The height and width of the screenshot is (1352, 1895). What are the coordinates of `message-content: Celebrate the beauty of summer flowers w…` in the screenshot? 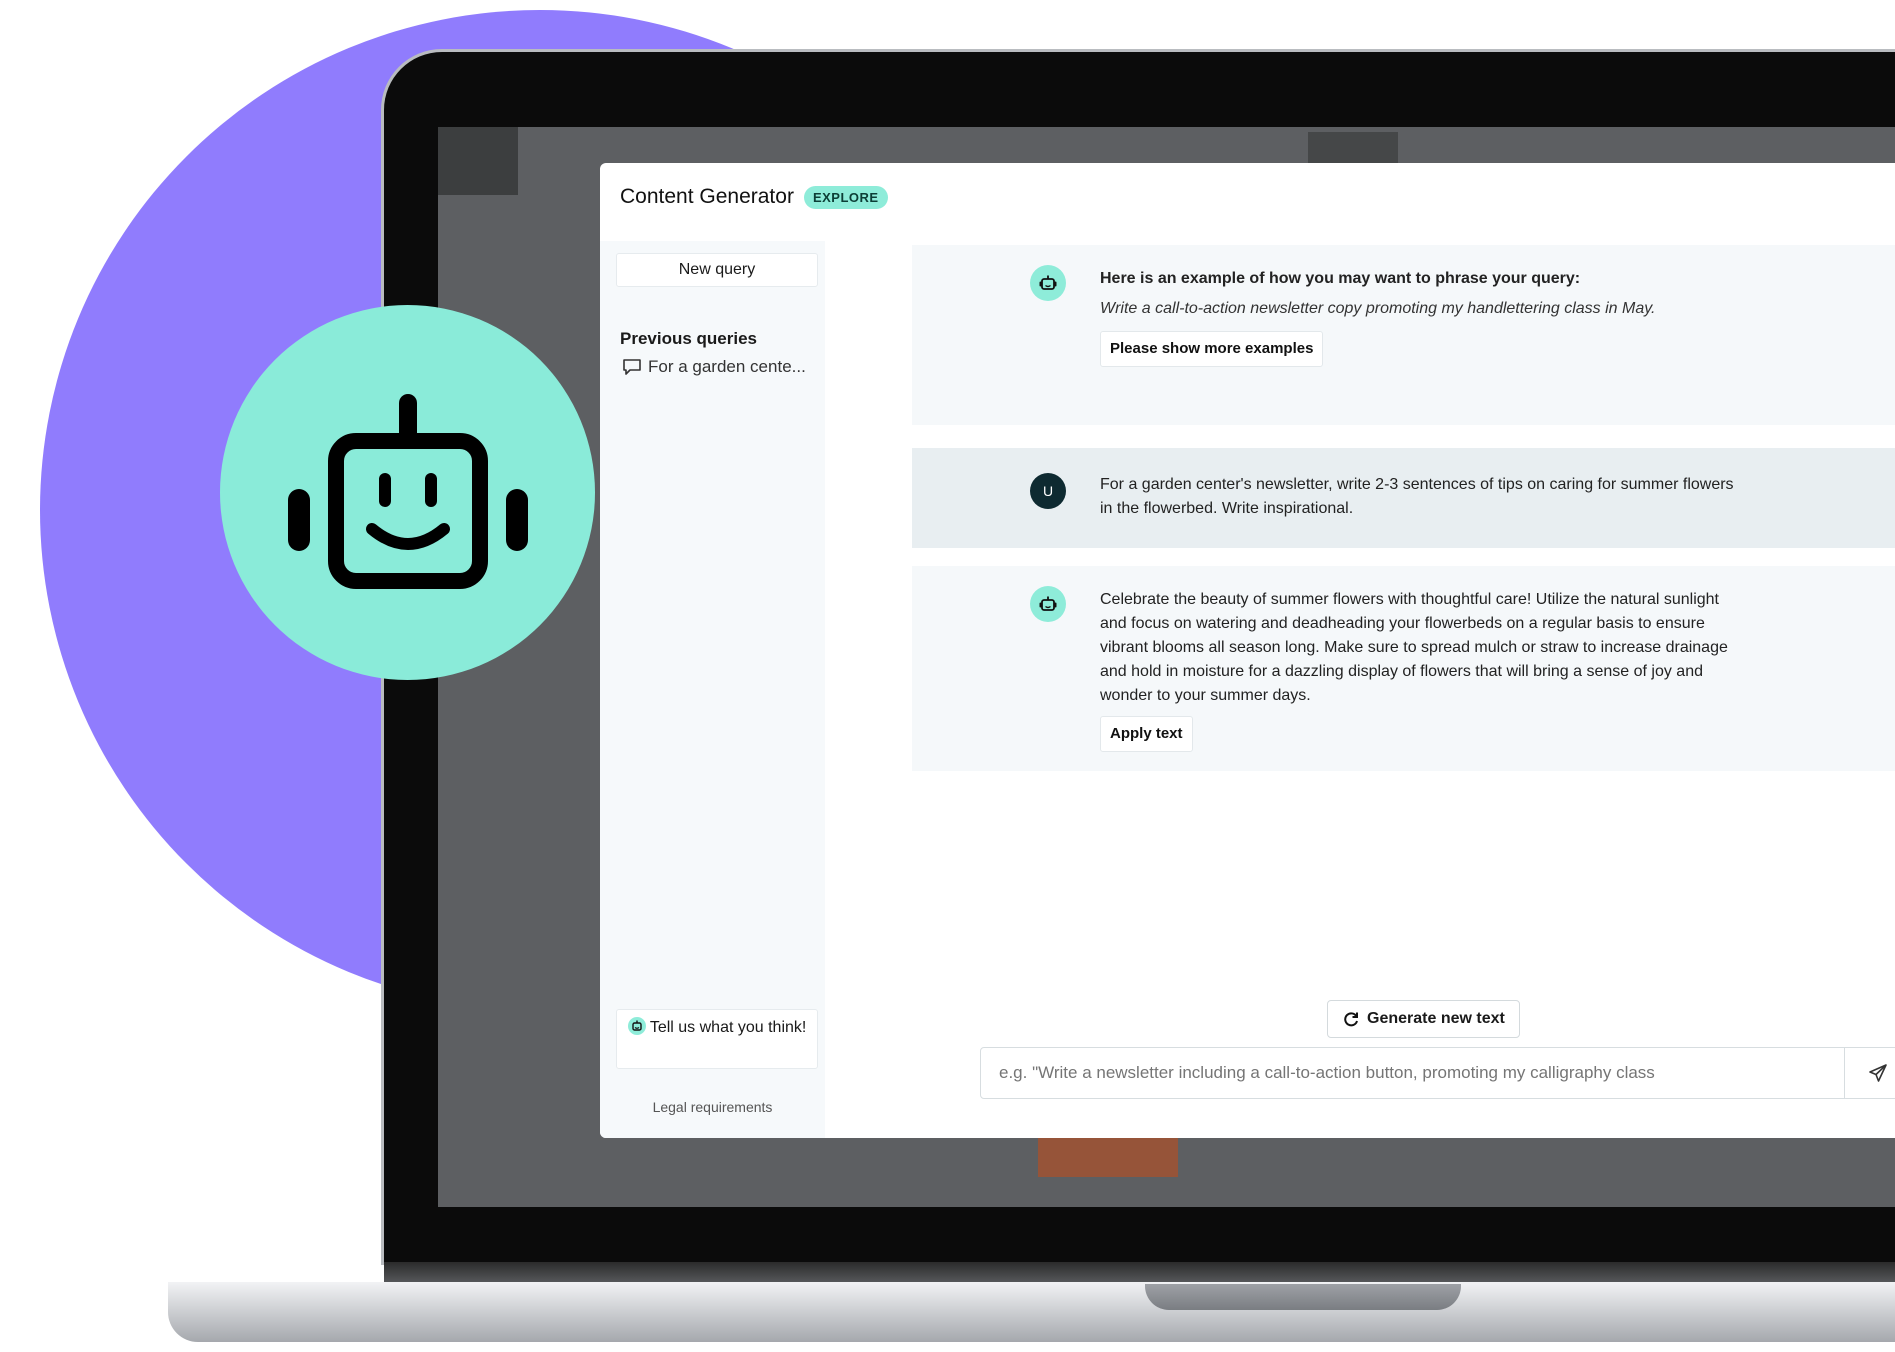 It's located at (1425, 670).